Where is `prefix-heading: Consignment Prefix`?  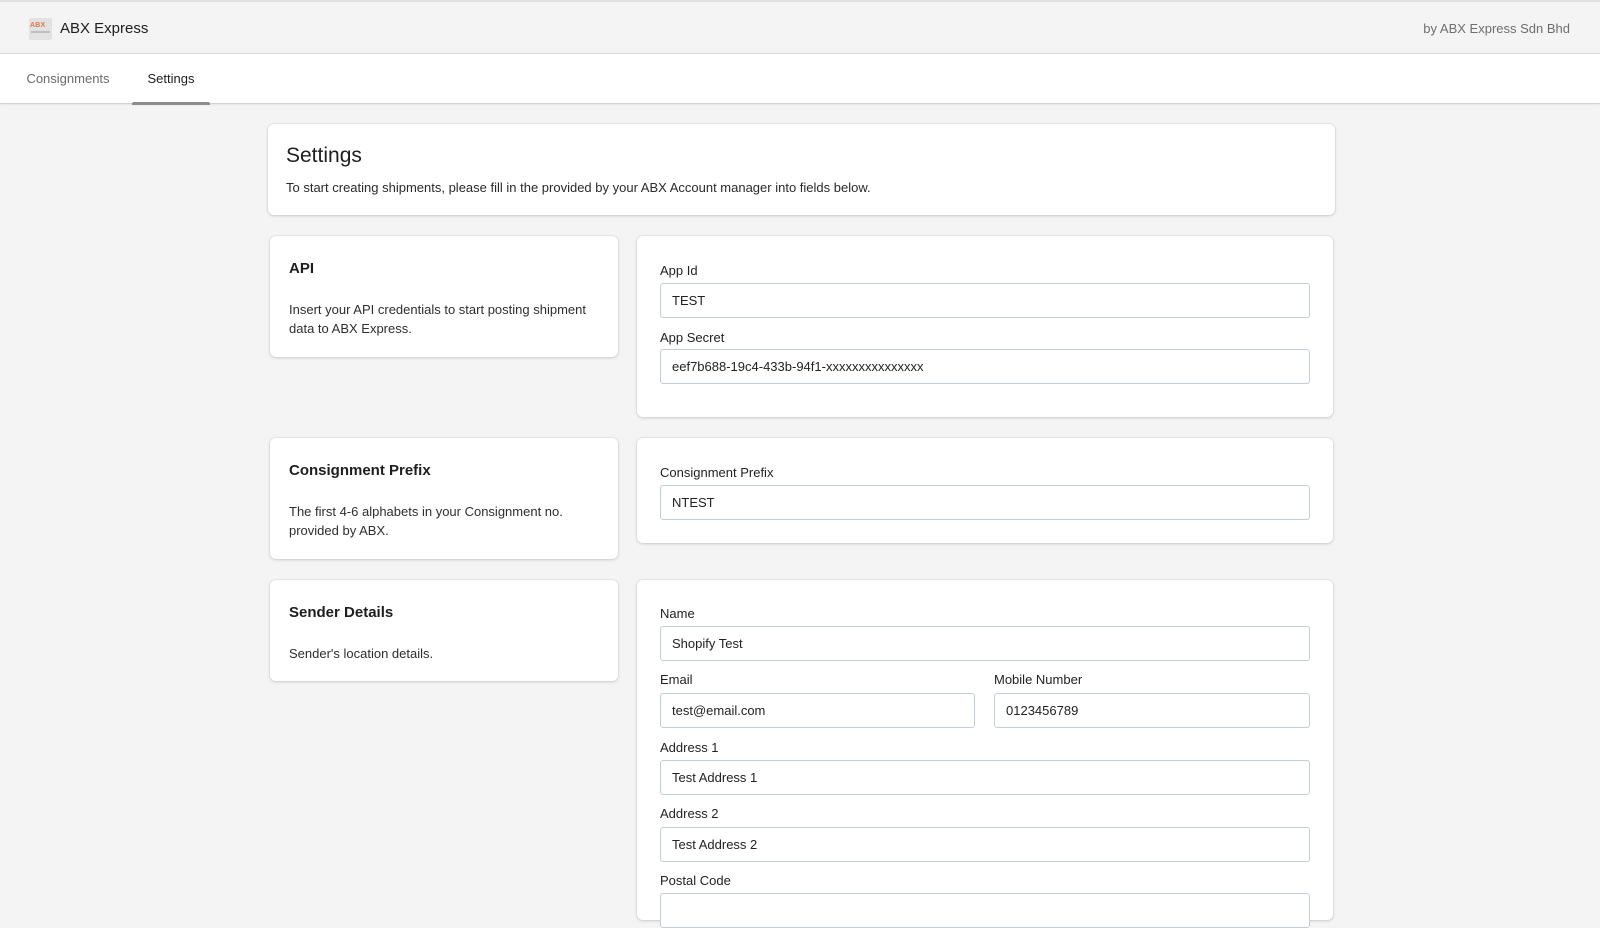
prefix-heading: Consignment Prefix is located at coordinates (360, 470).